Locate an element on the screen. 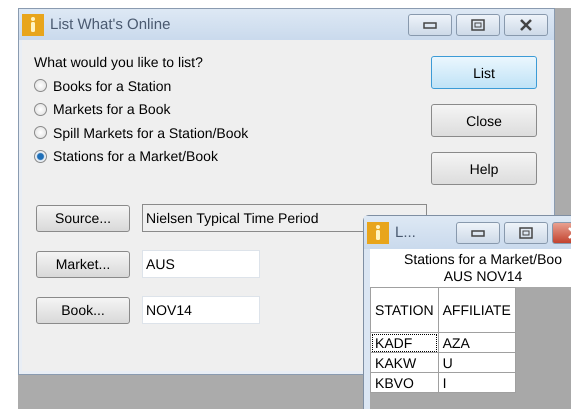 The width and height of the screenshot is (571, 409). close-icon is located at coordinates (526, 24).